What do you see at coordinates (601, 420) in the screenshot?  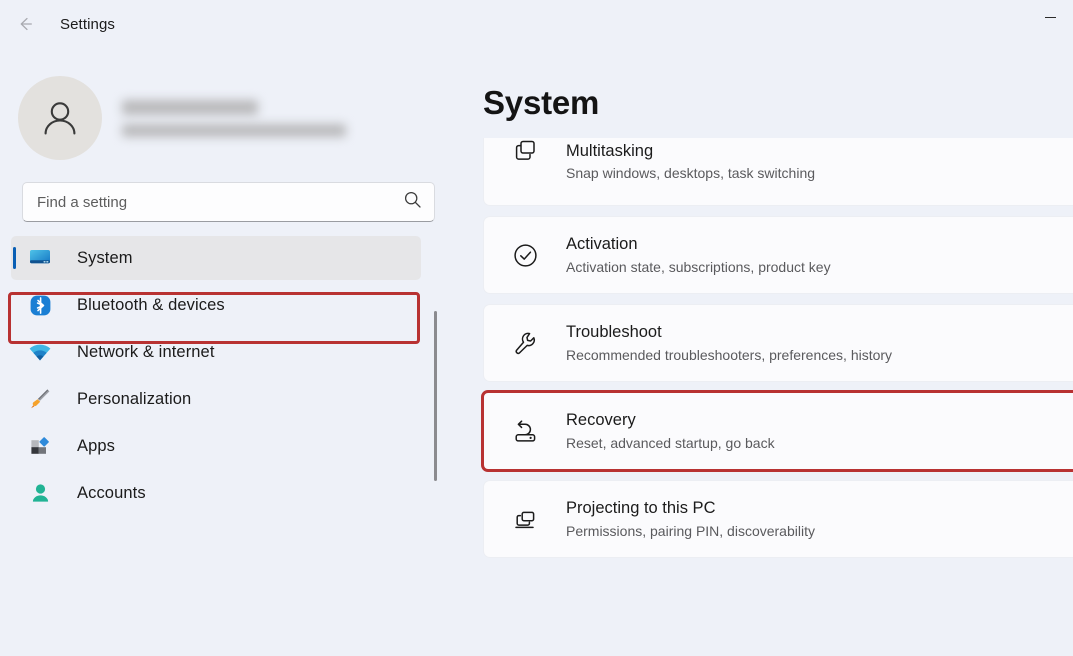 I see `card-title: Recovery` at bounding box center [601, 420].